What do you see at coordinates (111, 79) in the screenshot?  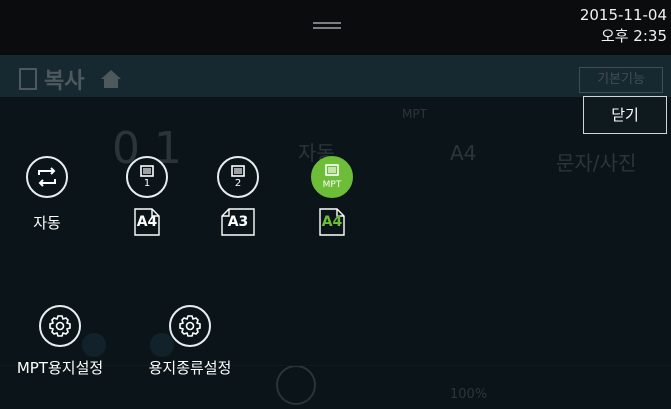 I see `home-icon` at bounding box center [111, 79].